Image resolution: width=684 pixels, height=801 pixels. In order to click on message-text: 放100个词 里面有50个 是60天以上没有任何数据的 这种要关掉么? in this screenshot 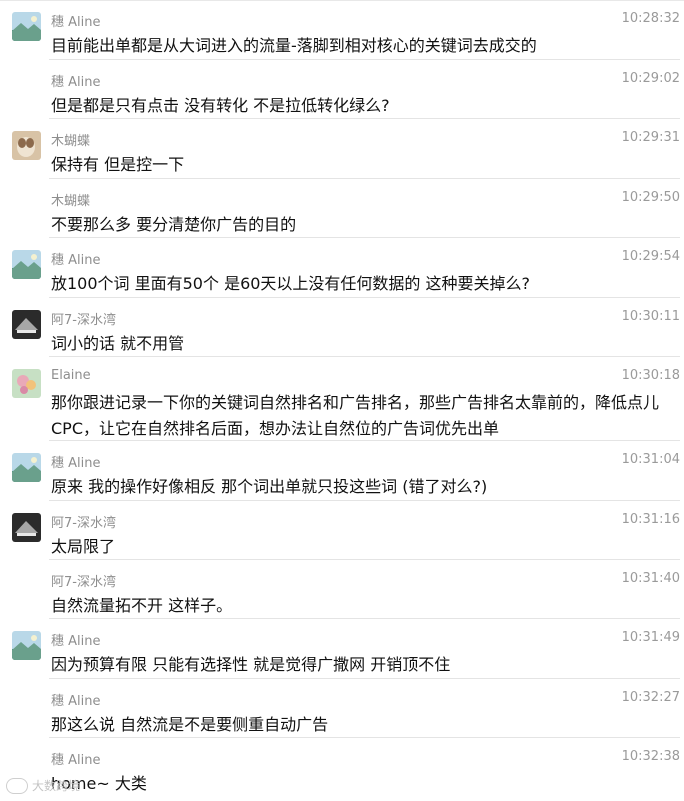, I will do `click(291, 283)`.